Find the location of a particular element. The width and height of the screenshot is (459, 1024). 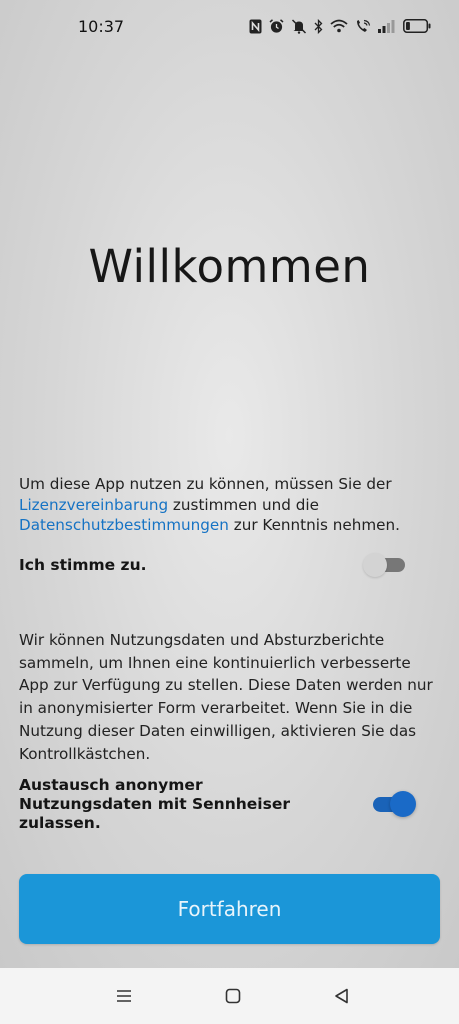

usage-data-toggle is located at coordinates (395, 804).